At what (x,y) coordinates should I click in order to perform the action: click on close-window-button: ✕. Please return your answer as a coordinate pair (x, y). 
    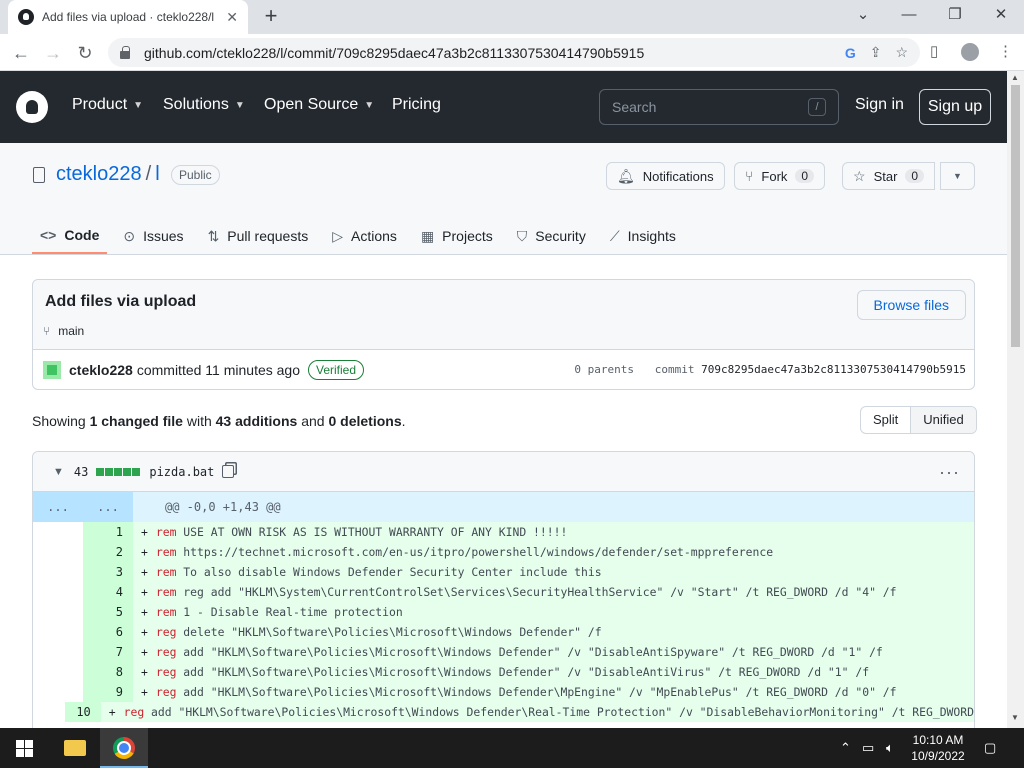
    Looking at the image, I should click on (1001, 15).